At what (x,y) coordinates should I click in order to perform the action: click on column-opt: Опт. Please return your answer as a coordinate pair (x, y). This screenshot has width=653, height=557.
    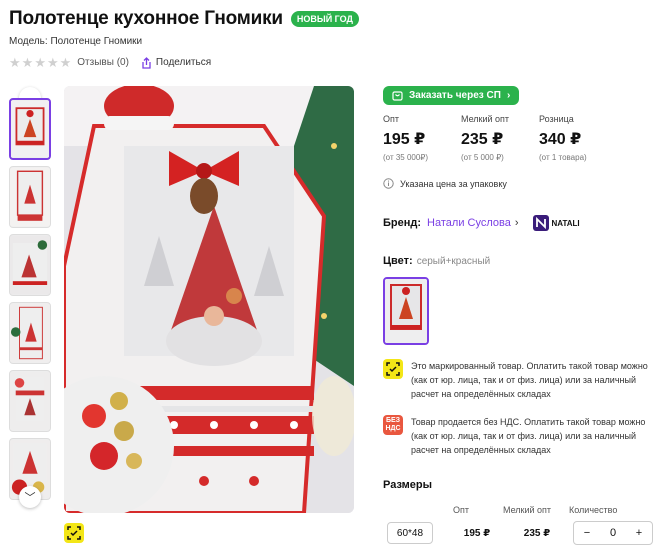
    Looking at the image, I should click on (461, 510).